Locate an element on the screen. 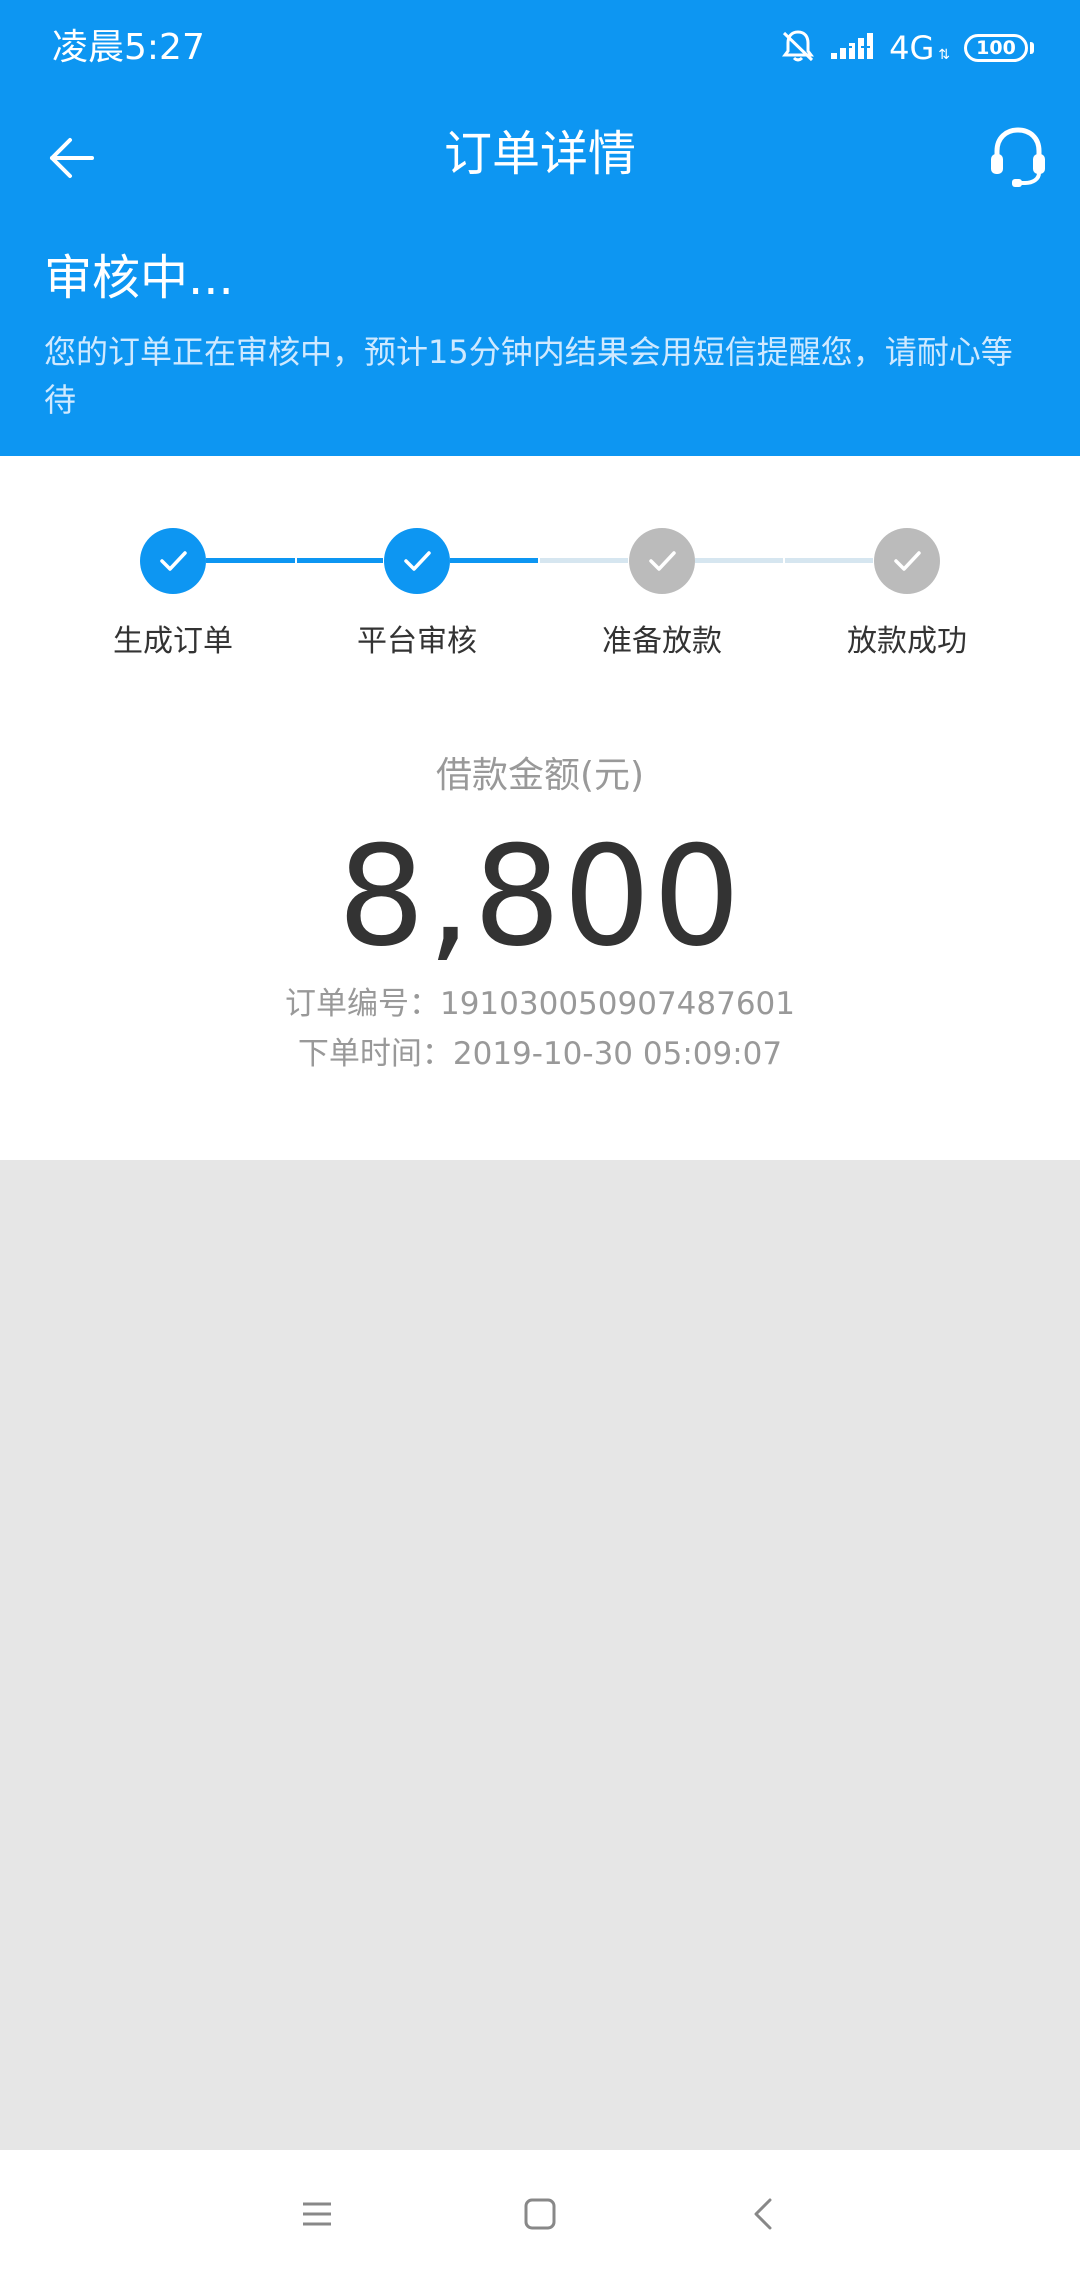  home-button is located at coordinates (540, 2214).